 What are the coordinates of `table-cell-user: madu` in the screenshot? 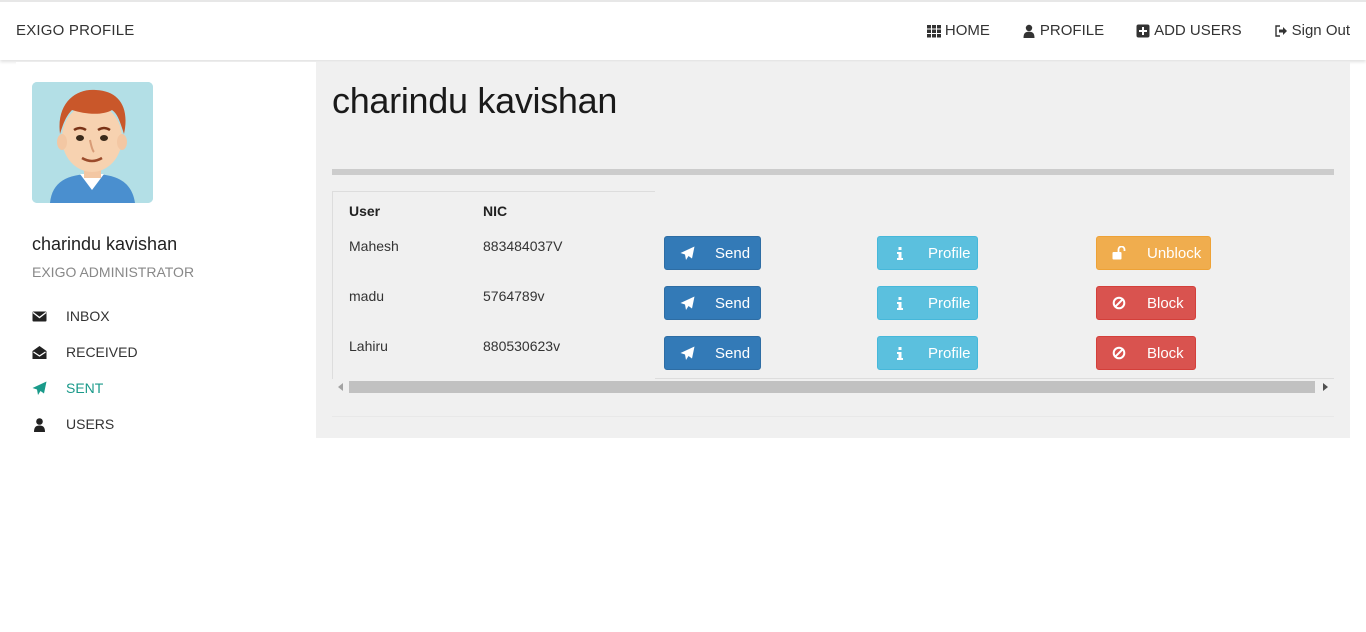 It's located at (367, 296).